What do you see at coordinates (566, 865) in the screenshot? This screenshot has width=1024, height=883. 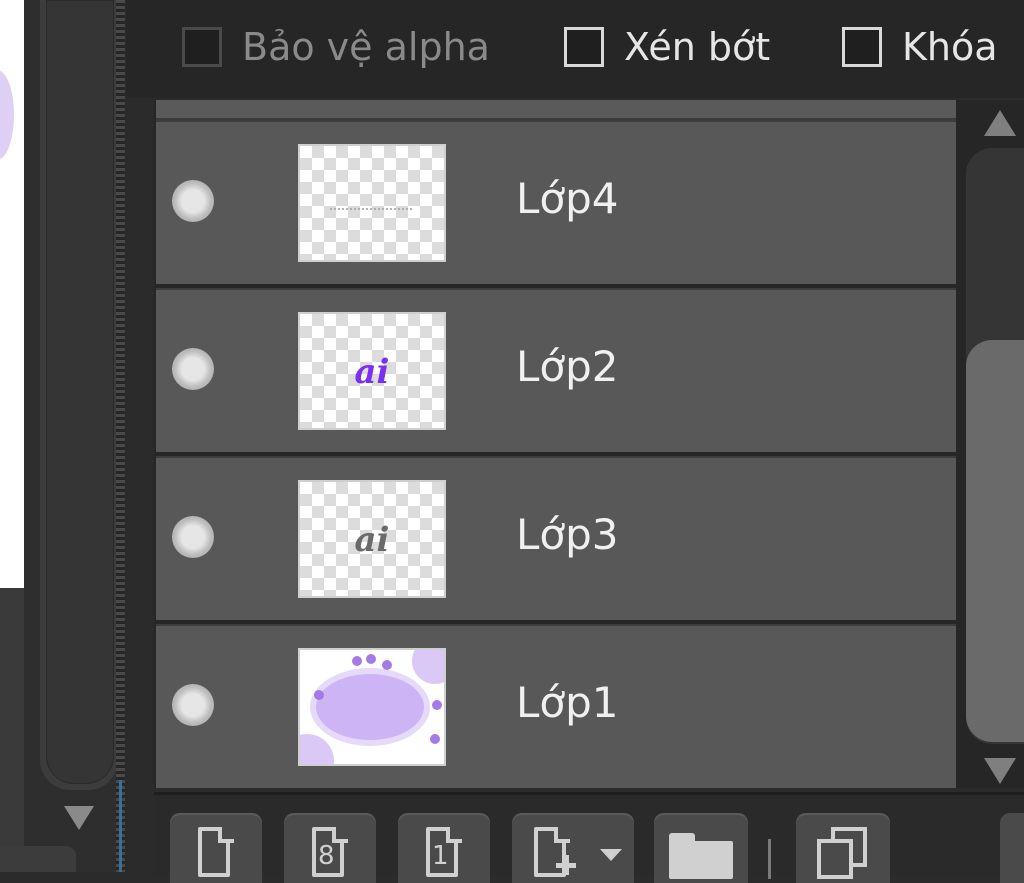 I see `plus-icon` at bounding box center [566, 865].